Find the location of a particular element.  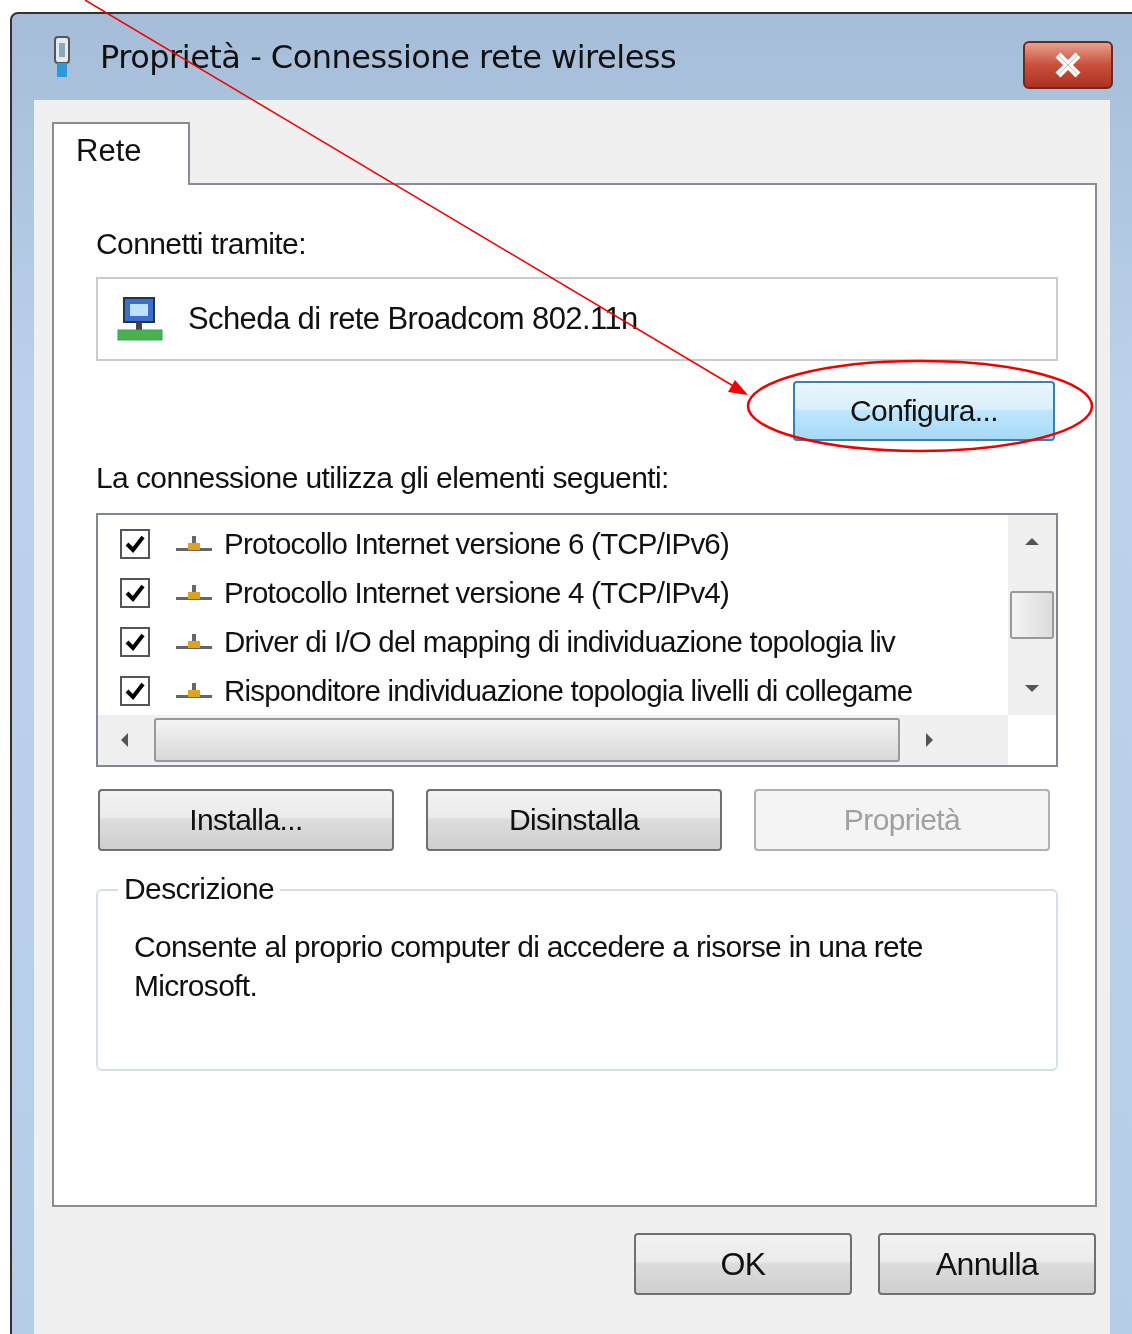

component-name: Risponditore individuazione topologia livelli di collegame is located at coordinates (568, 690).